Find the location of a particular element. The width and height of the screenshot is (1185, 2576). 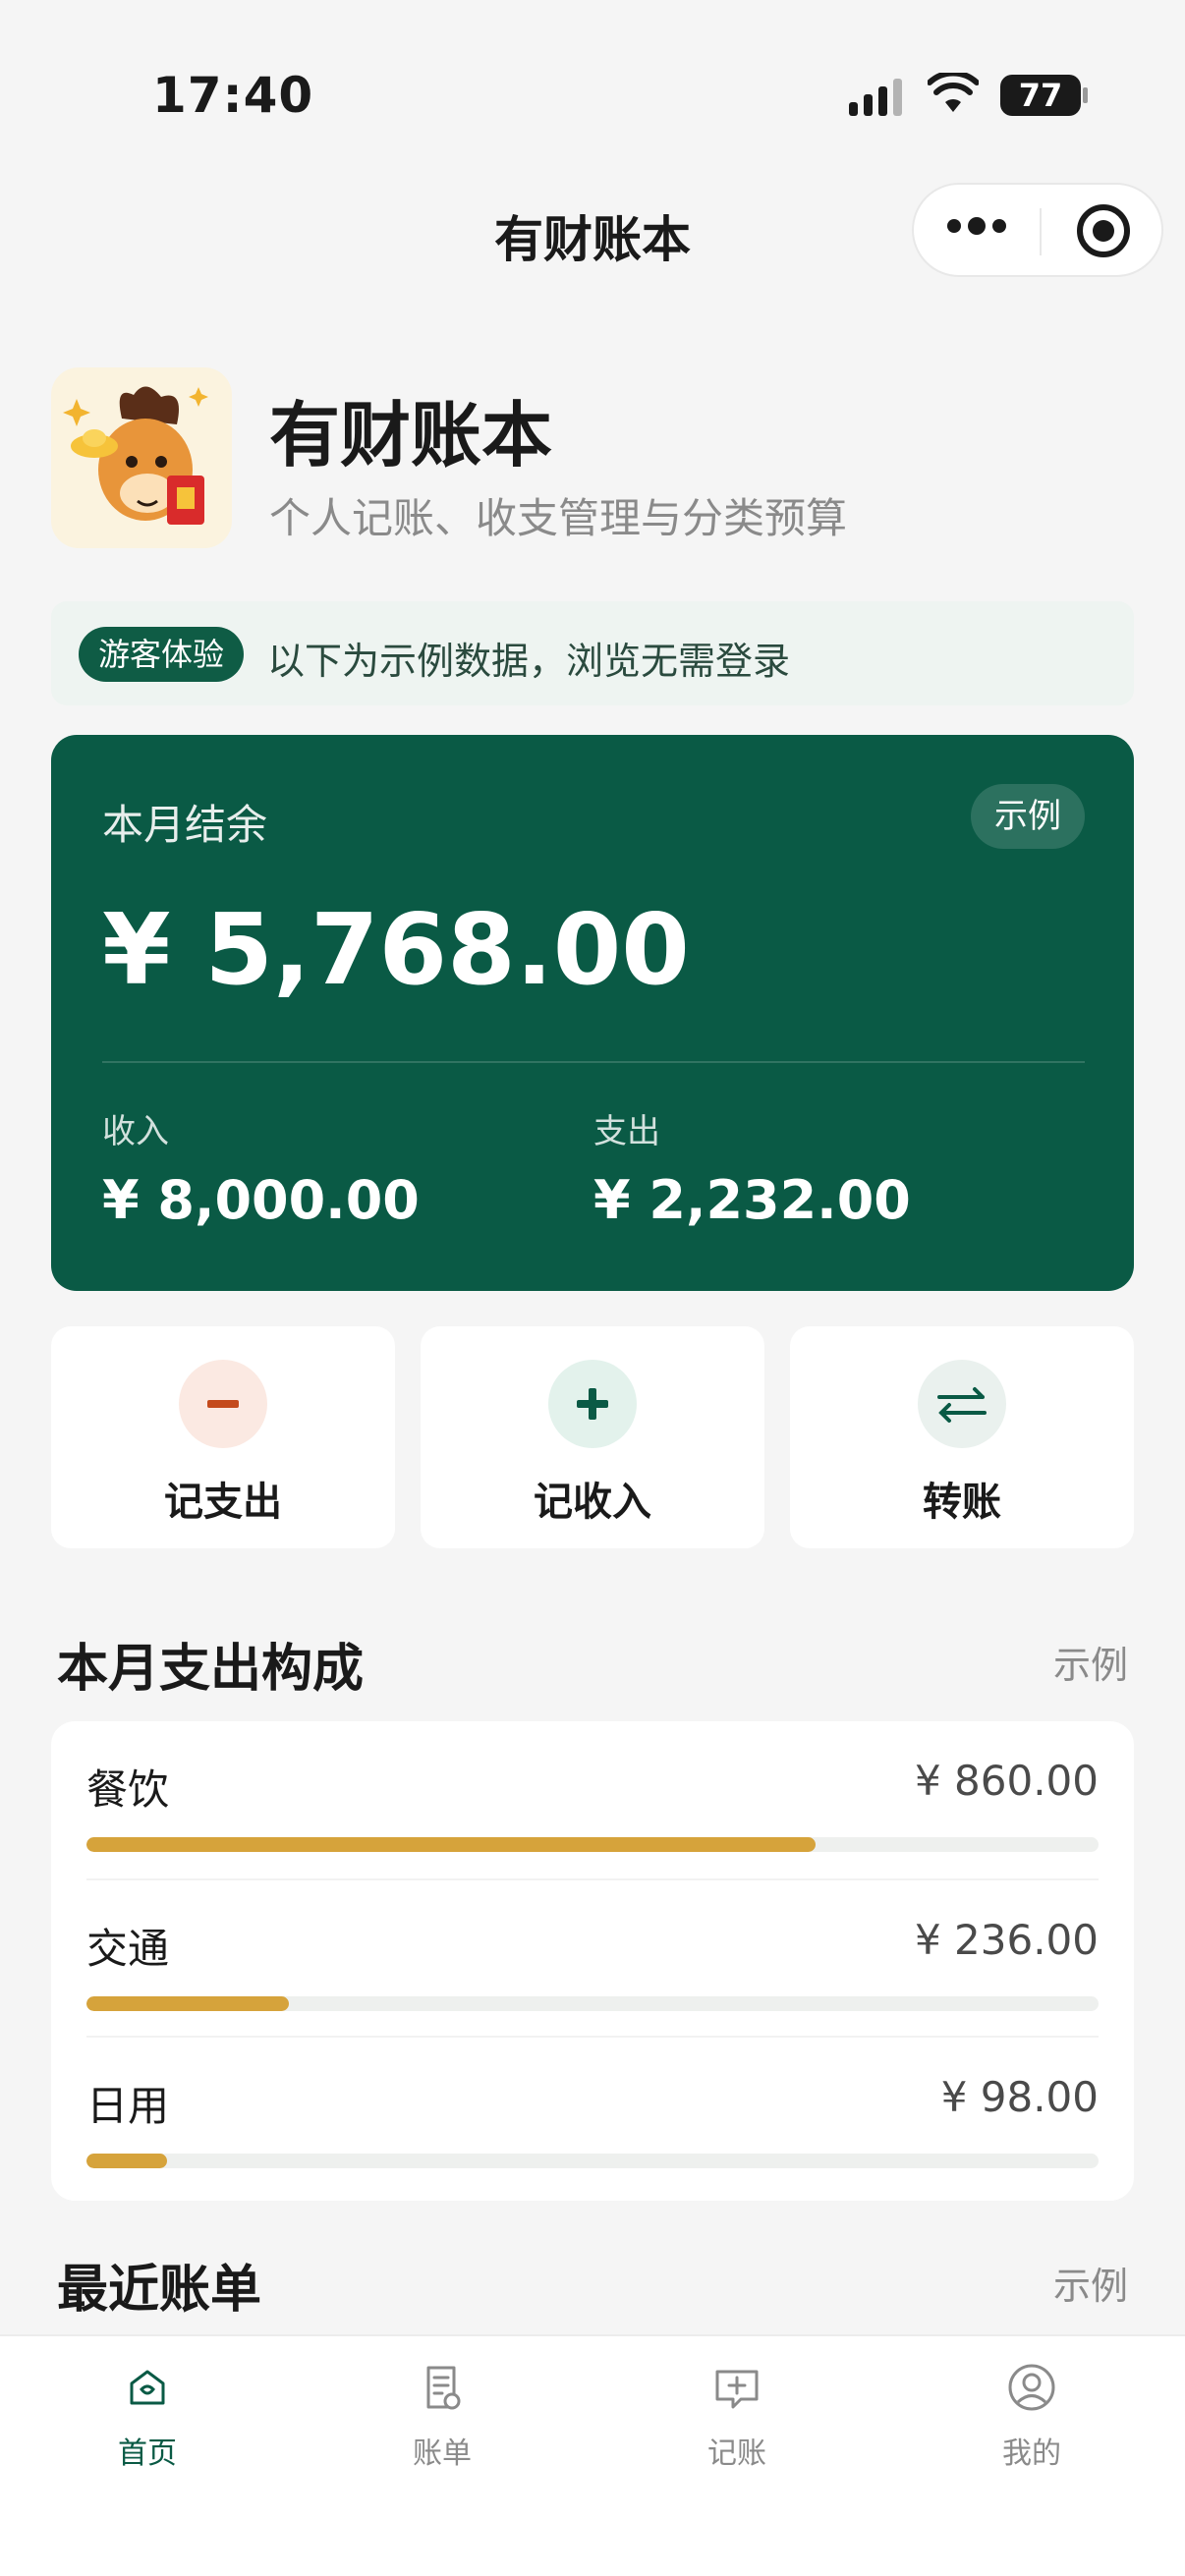

income-label: 收入 is located at coordinates (136, 1131).